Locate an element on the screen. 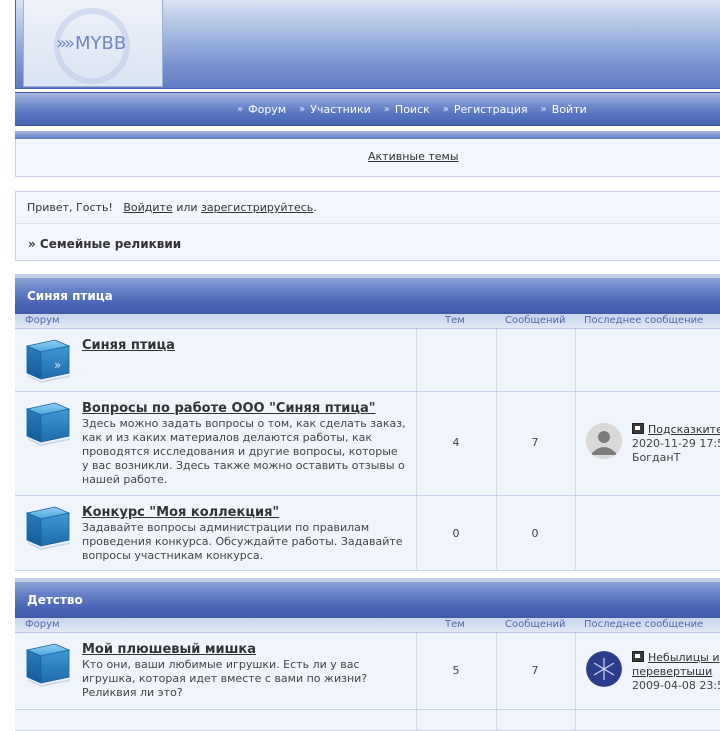 The image size is (720, 731). or-text: или is located at coordinates (187, 207).